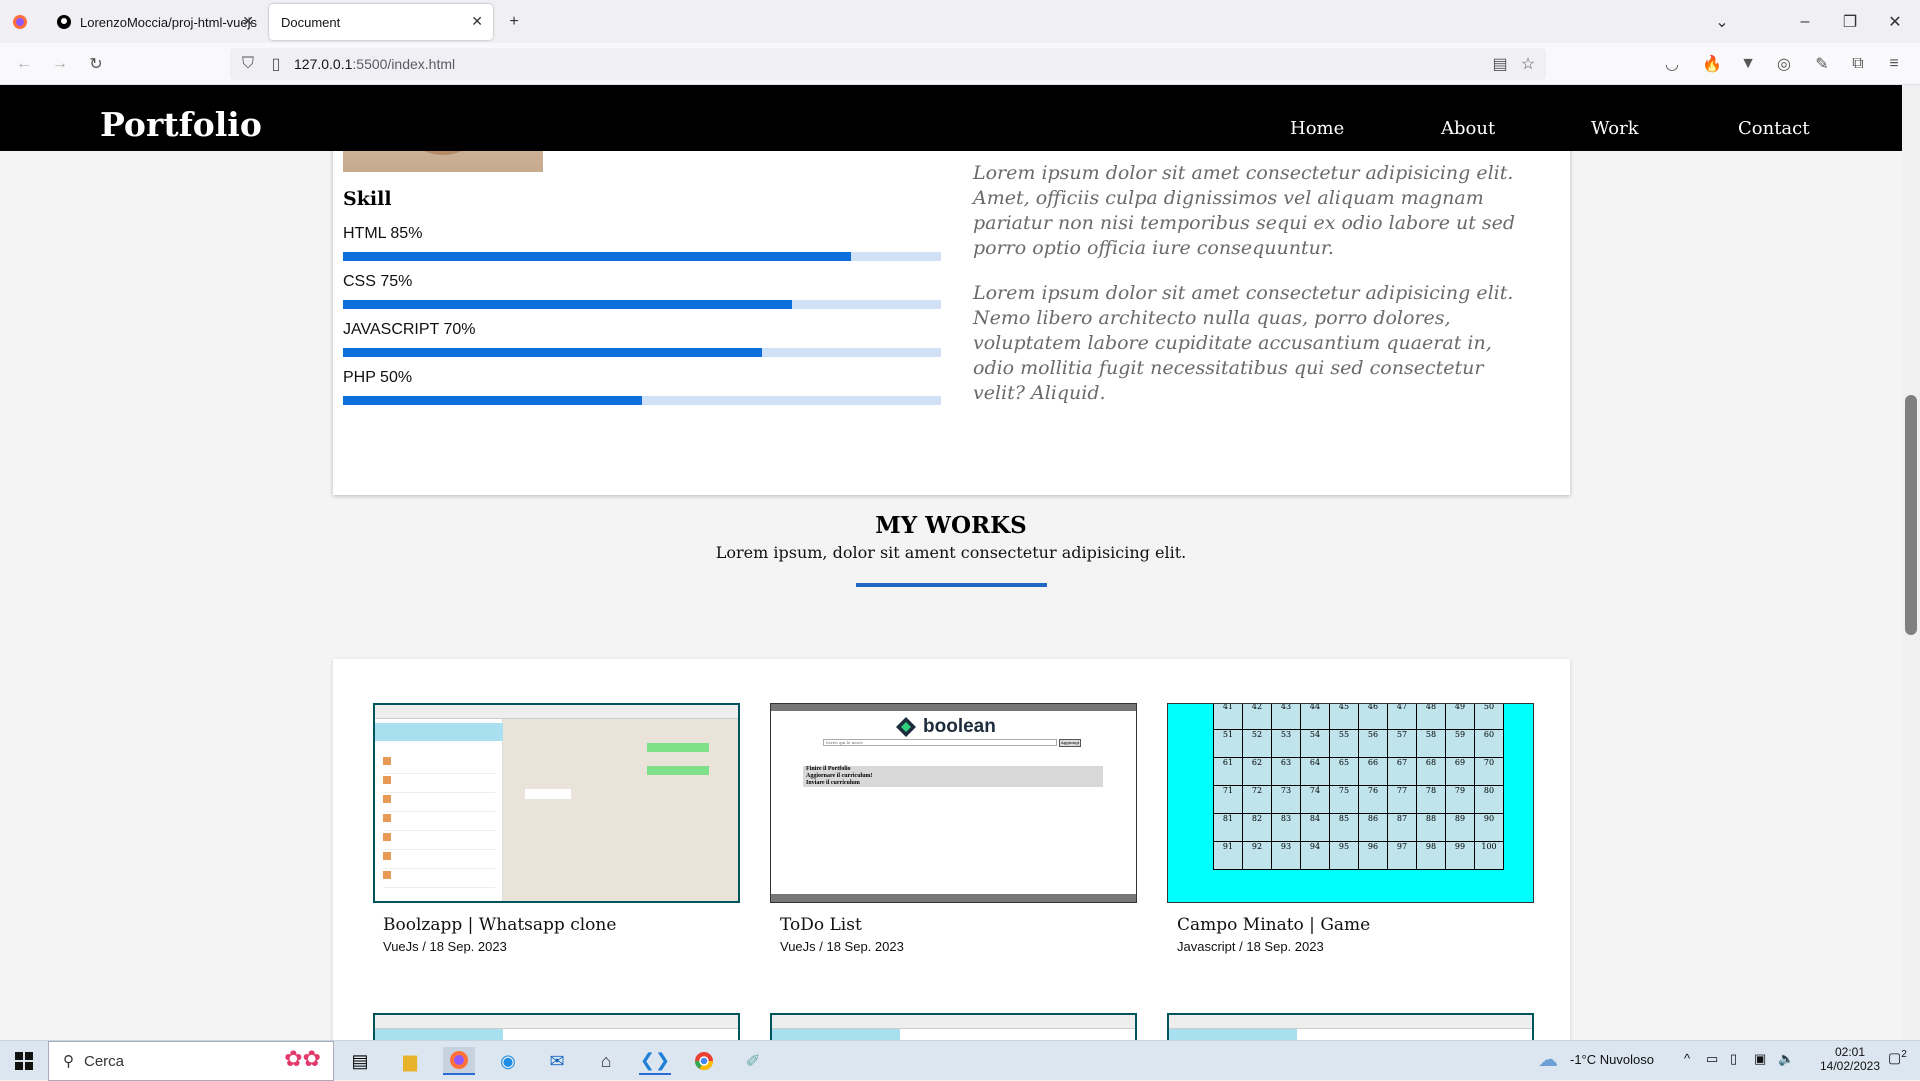 This screenshot has width=1920, height=1081. I want to click on task-view-icon: ▤, so click(360, 1061).